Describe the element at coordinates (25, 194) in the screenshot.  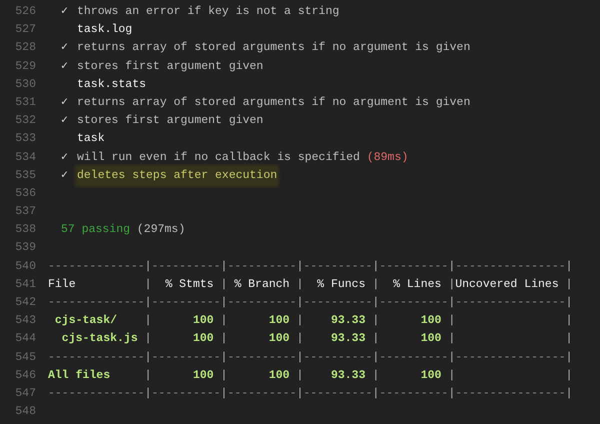
I see `line-number: 536` at that location.